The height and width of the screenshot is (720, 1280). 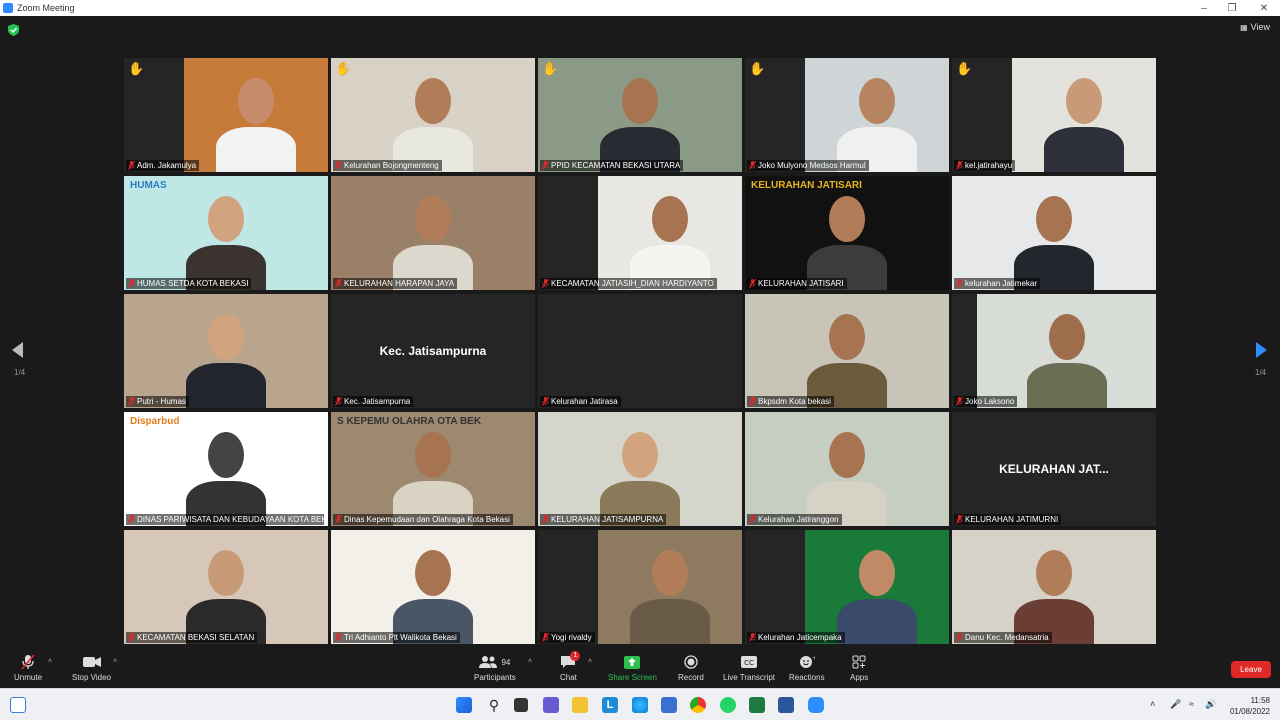 I want to click on share-screen-label: Share Screen, so click(x=632, y=677).